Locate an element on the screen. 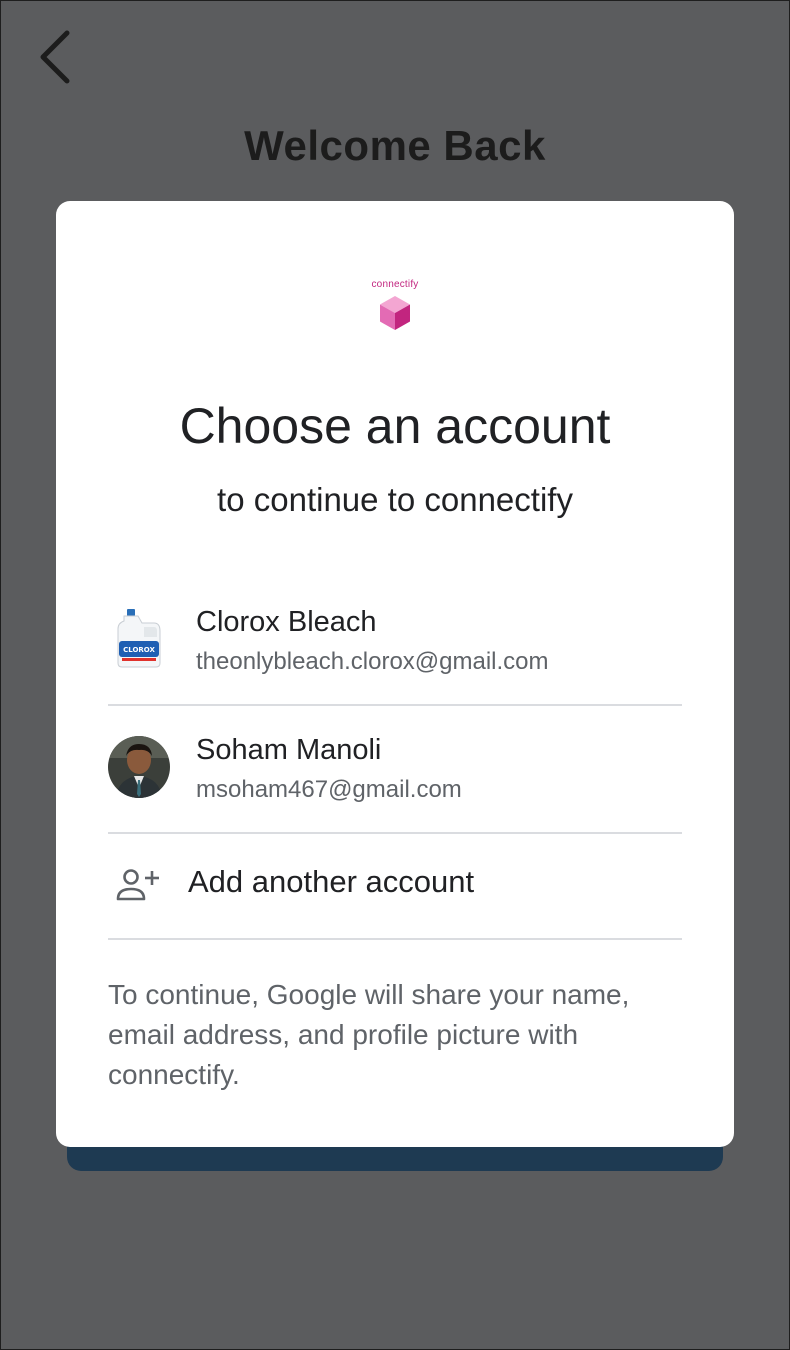 The width and height of the screenshot is (790, 1350). account-row-soham-manoli: Soham Manoli msoham467@gmail.com is located at coordinates (395, 770).